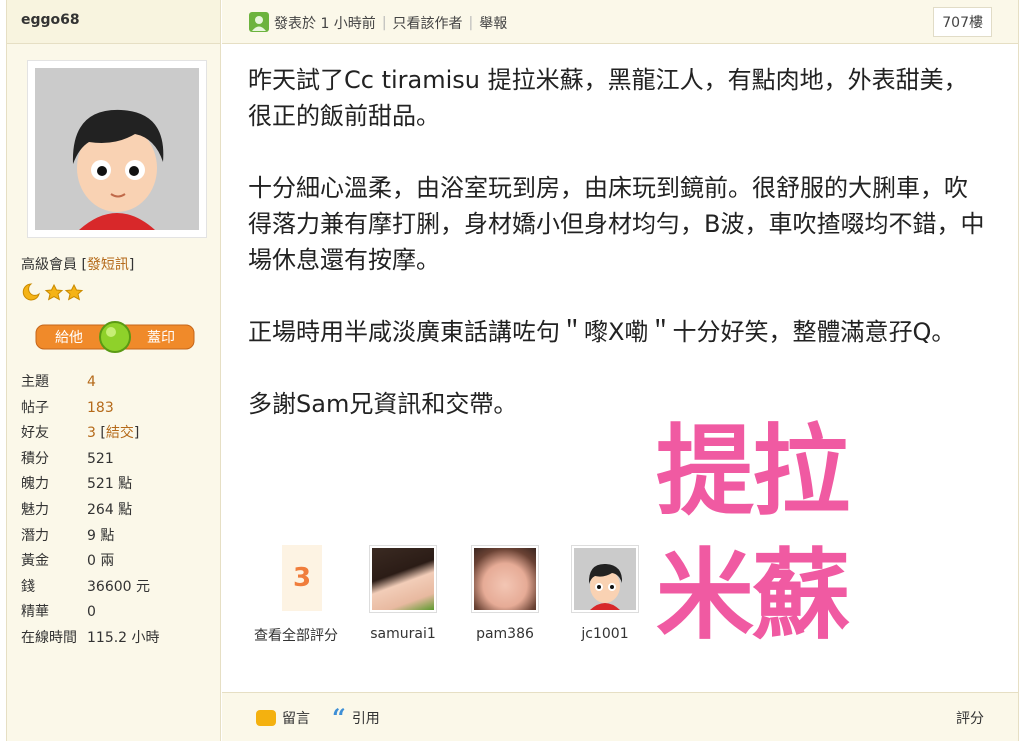 This screenshot has height=741, width=1024. I want to click on stat-label: 主題, so click(35, 382).